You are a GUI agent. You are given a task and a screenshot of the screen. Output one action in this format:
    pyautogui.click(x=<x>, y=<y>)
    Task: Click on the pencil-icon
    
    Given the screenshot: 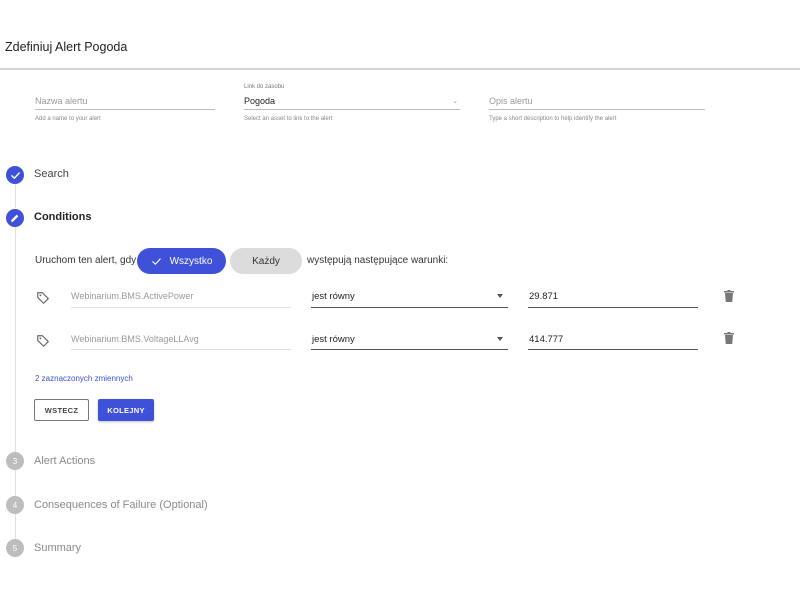 What is the action you would take?
    pyautogui.click(x=15, y=218)
    